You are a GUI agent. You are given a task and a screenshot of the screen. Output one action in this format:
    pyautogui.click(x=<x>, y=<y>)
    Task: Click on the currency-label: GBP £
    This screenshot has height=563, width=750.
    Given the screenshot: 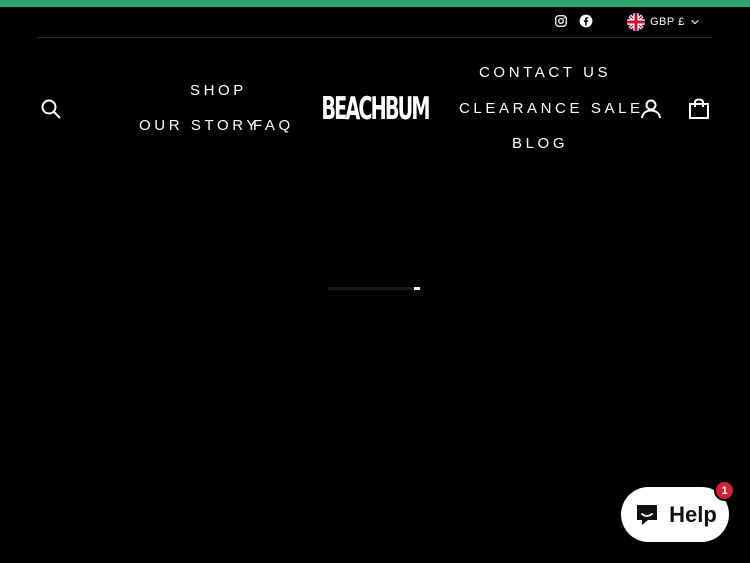 What is the action you would take?
    pyautogui.click(x=667, y=22)
    